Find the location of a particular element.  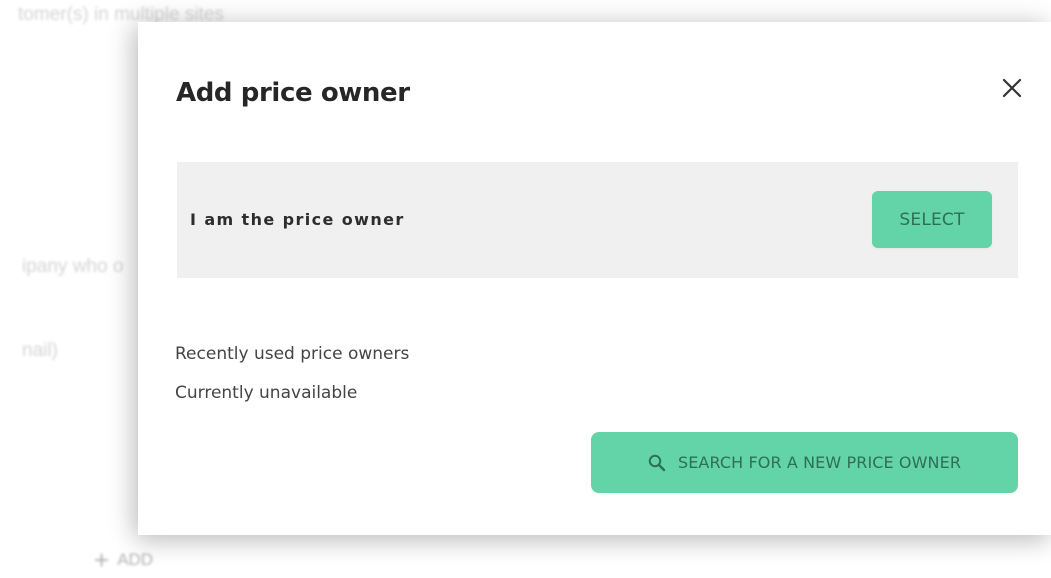

search-new-price-owner-button: SEARCH FOR A NEW PRICE OWNER is located at coordinates (804, 462).